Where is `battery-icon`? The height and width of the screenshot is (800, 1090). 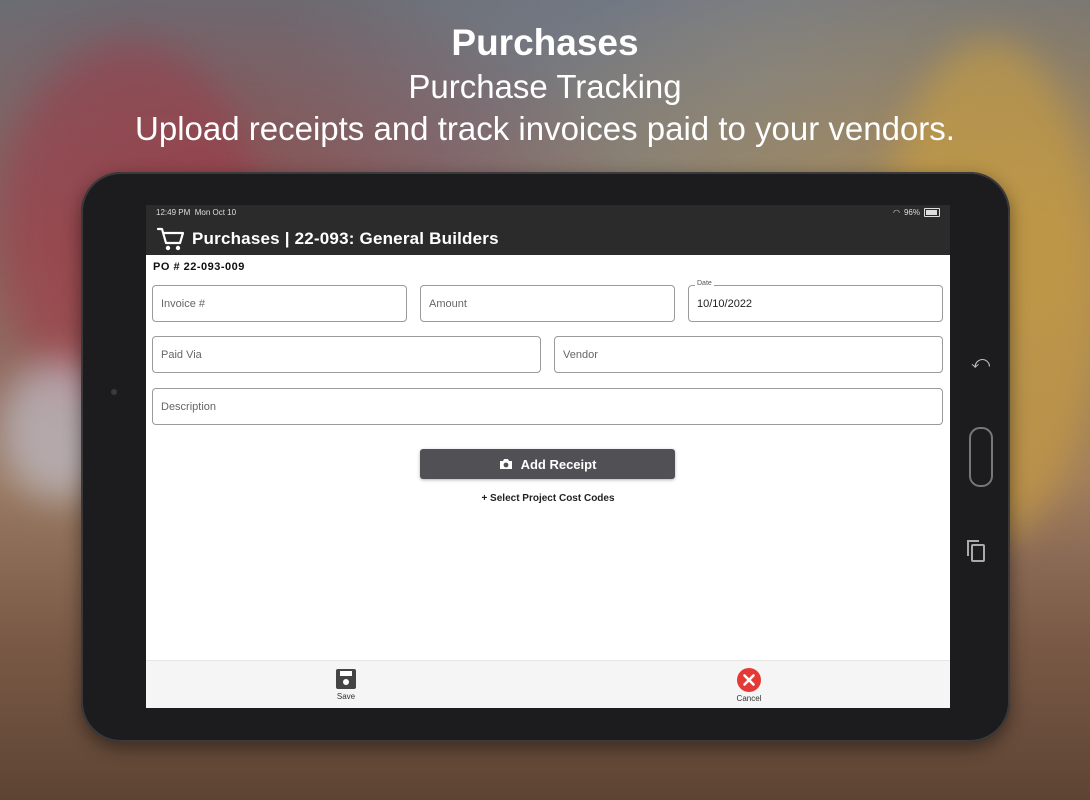
battery-icon is located at coordinates (932, 212).